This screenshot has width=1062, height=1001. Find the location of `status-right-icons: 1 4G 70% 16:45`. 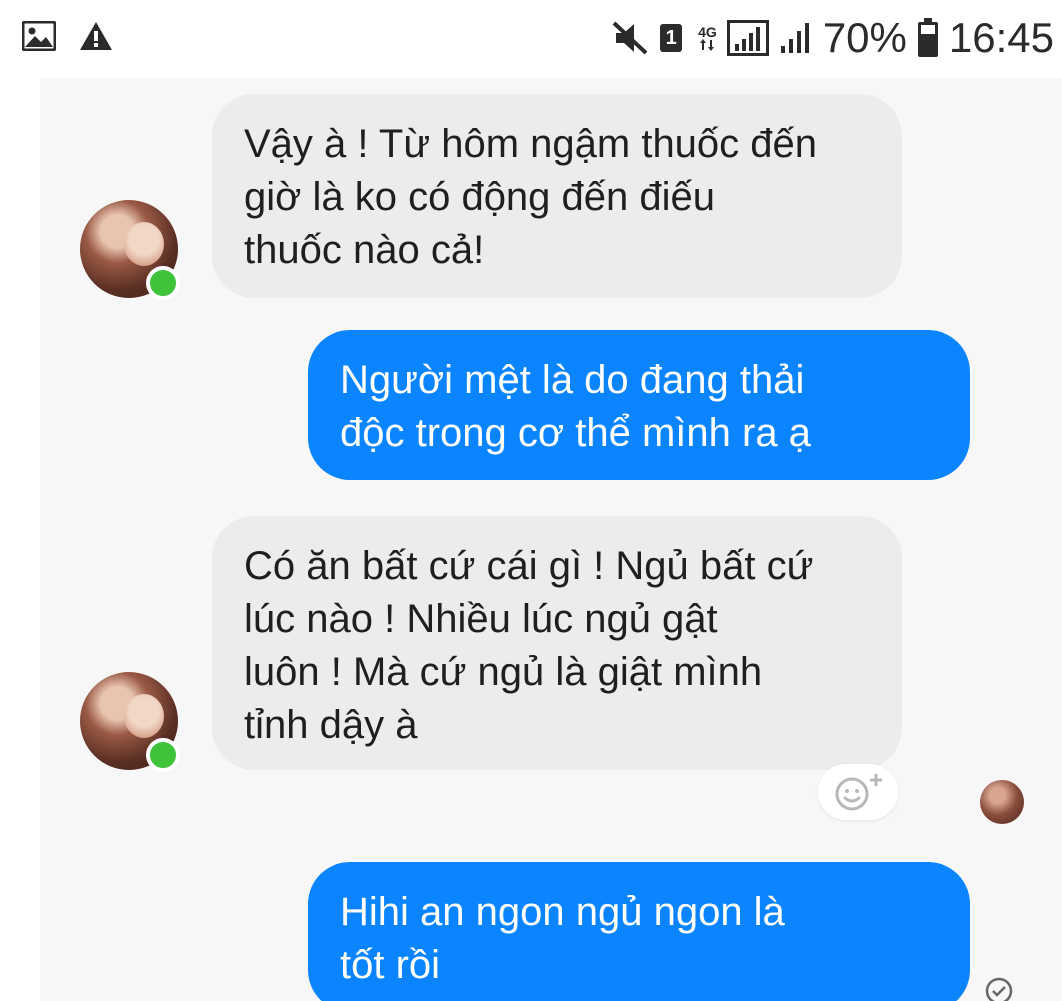

status-right-icons: 1 4G 70% 16:45 is located at coordinates (832, 38).